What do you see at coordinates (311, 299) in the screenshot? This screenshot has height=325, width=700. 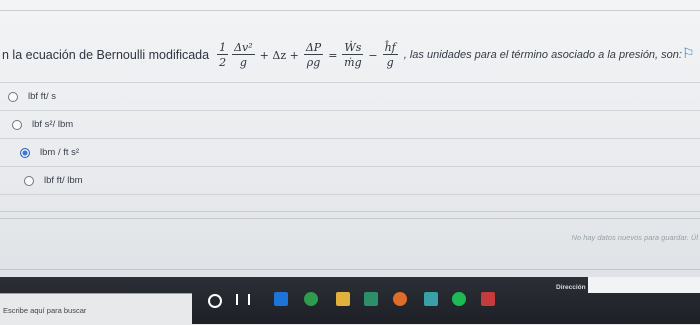 I see `chrome-icon` at bounding box center [311, 299].